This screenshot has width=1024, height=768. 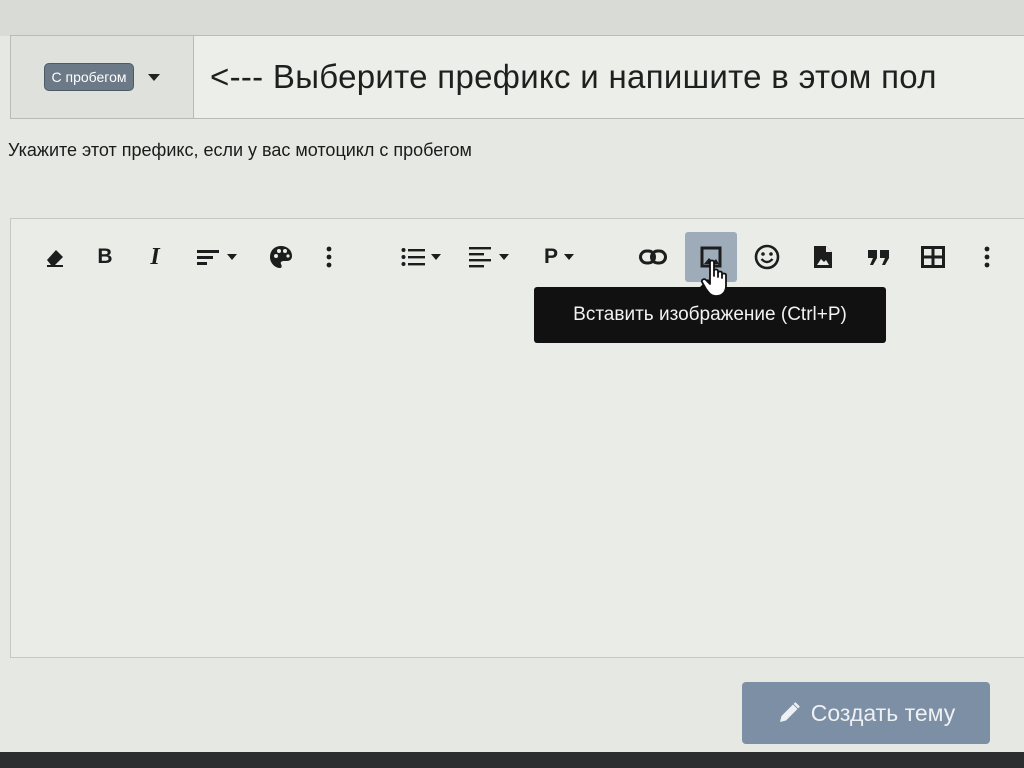 What do you see at coordinates (413, 257) in the screenshot?
I see `list-icon` at bounding box center [413, 257].